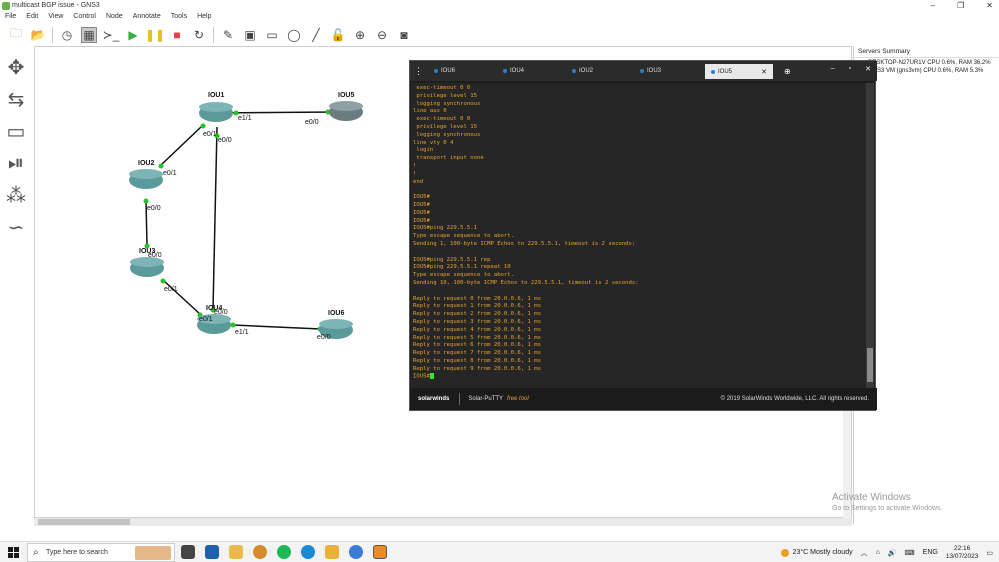  Describe the element at coordinates (380, 552) in the screenshot. I see `solar-putty-icon` at that location.